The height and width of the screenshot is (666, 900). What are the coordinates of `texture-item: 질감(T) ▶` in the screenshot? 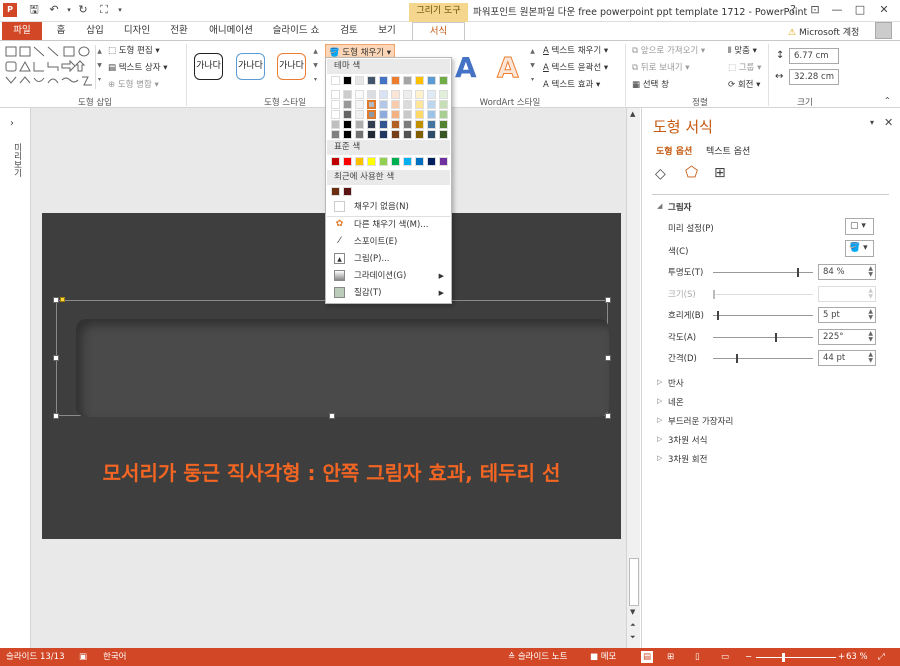 It's located at (389, 293).